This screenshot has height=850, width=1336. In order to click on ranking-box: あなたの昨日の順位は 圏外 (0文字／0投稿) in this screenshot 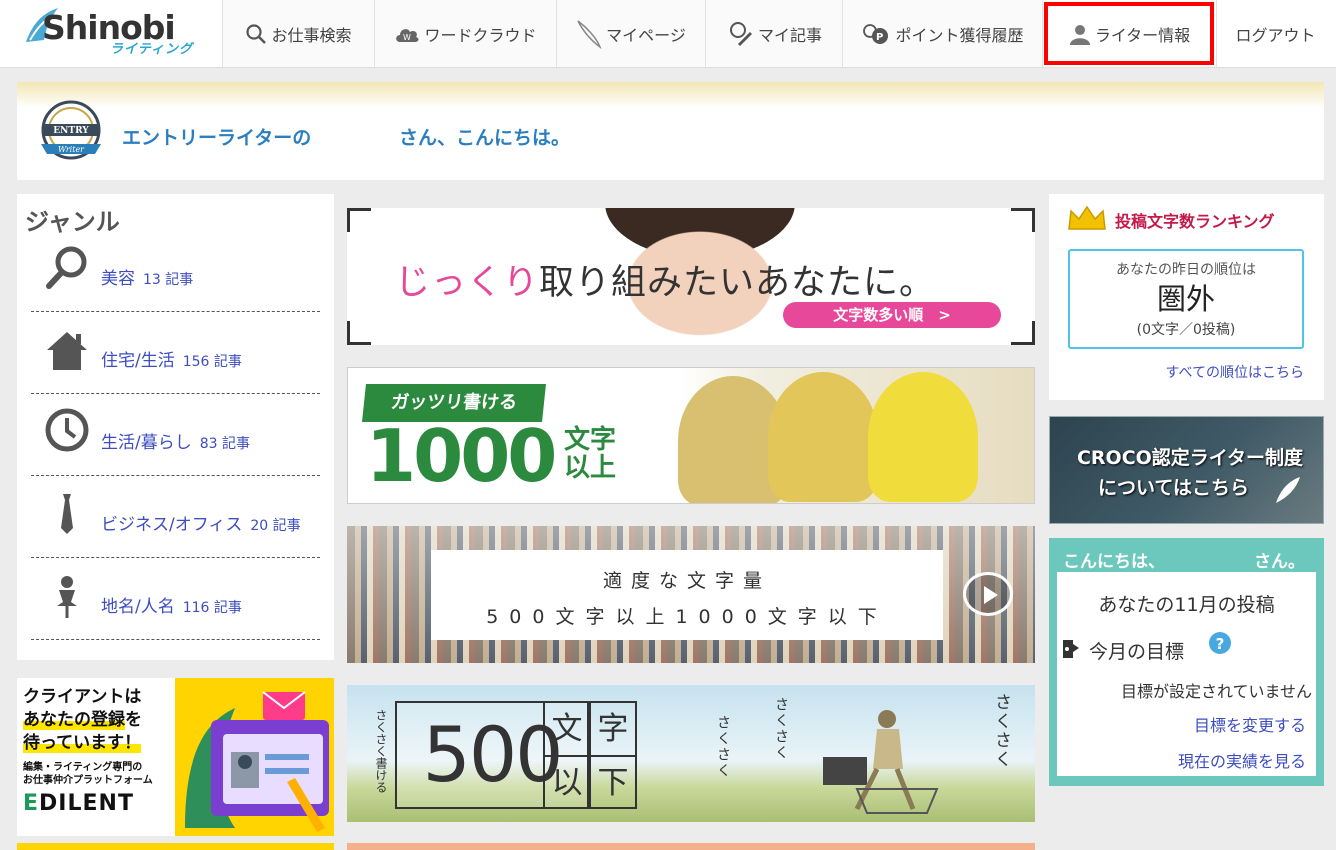, I will do `click(1186, 299)`.